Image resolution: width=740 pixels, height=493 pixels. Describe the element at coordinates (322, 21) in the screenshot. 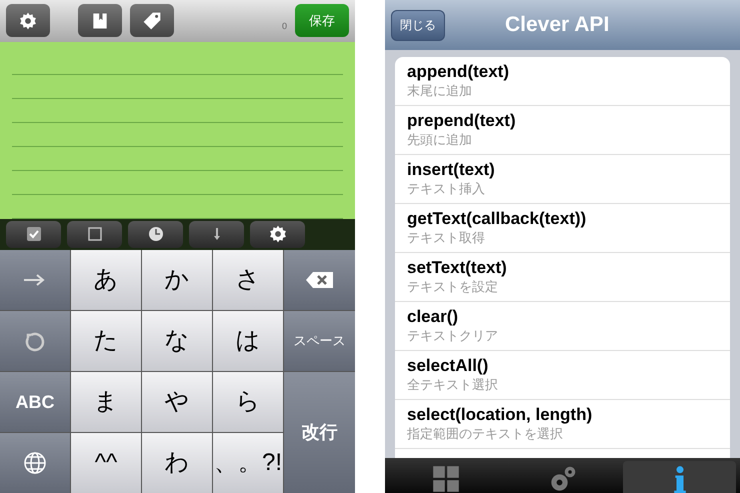

I see `save-button: 保存` at that location.